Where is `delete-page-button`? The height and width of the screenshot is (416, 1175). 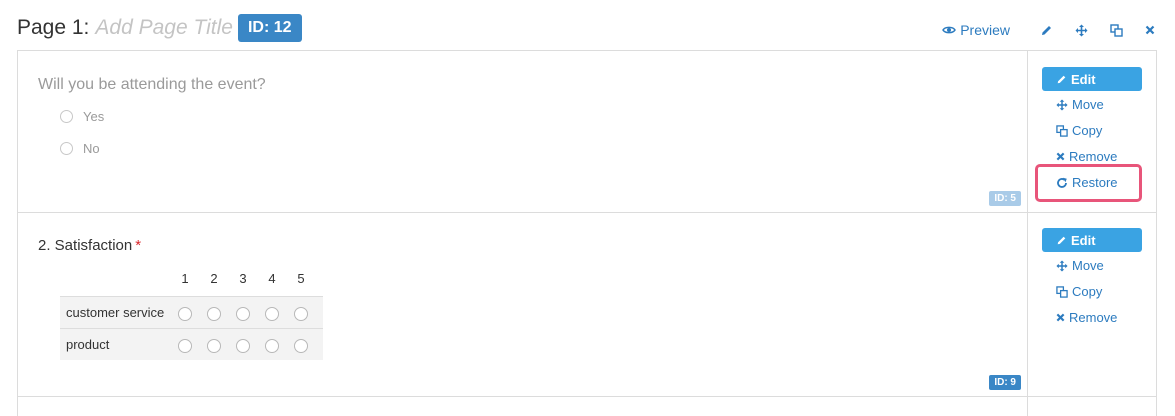
delete-page-button is located at coordinates (1150, 30).